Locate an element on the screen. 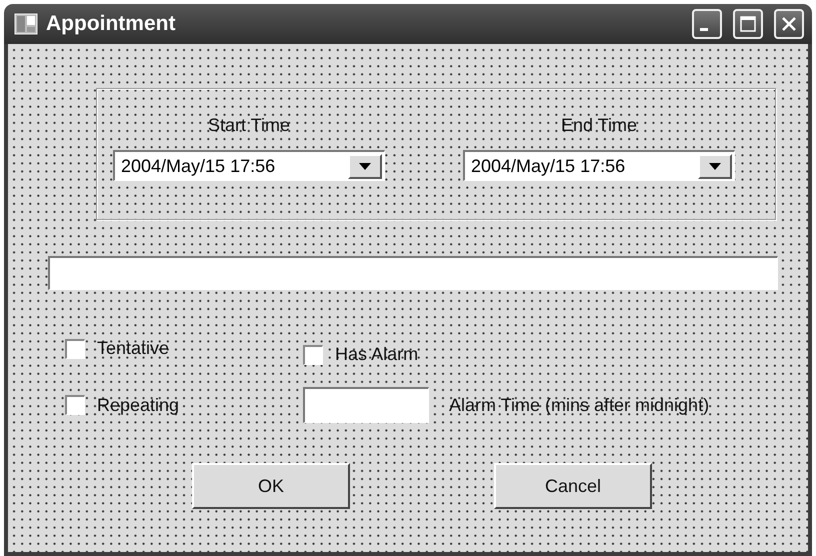  window-title: Appointment is located at coordinates (111, 24).